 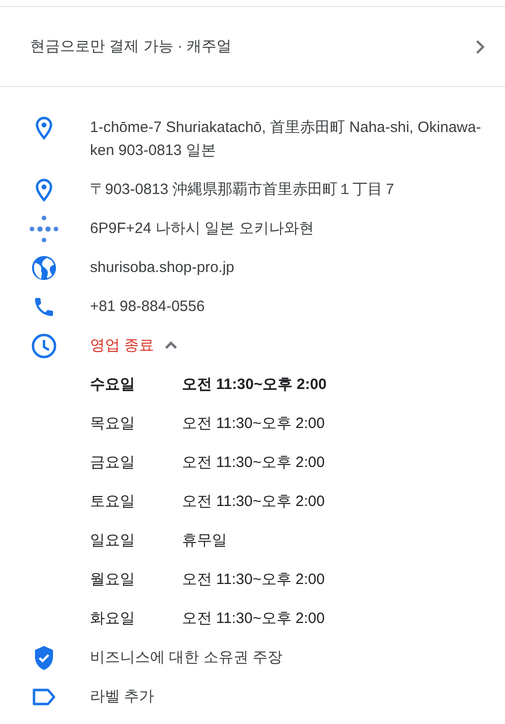 What do you see at coordinates (287, 657) in the screenshot?
I see `claim-business-link: 비즈니스에 대한 소유권 주장` at bounding box center [287, 657].